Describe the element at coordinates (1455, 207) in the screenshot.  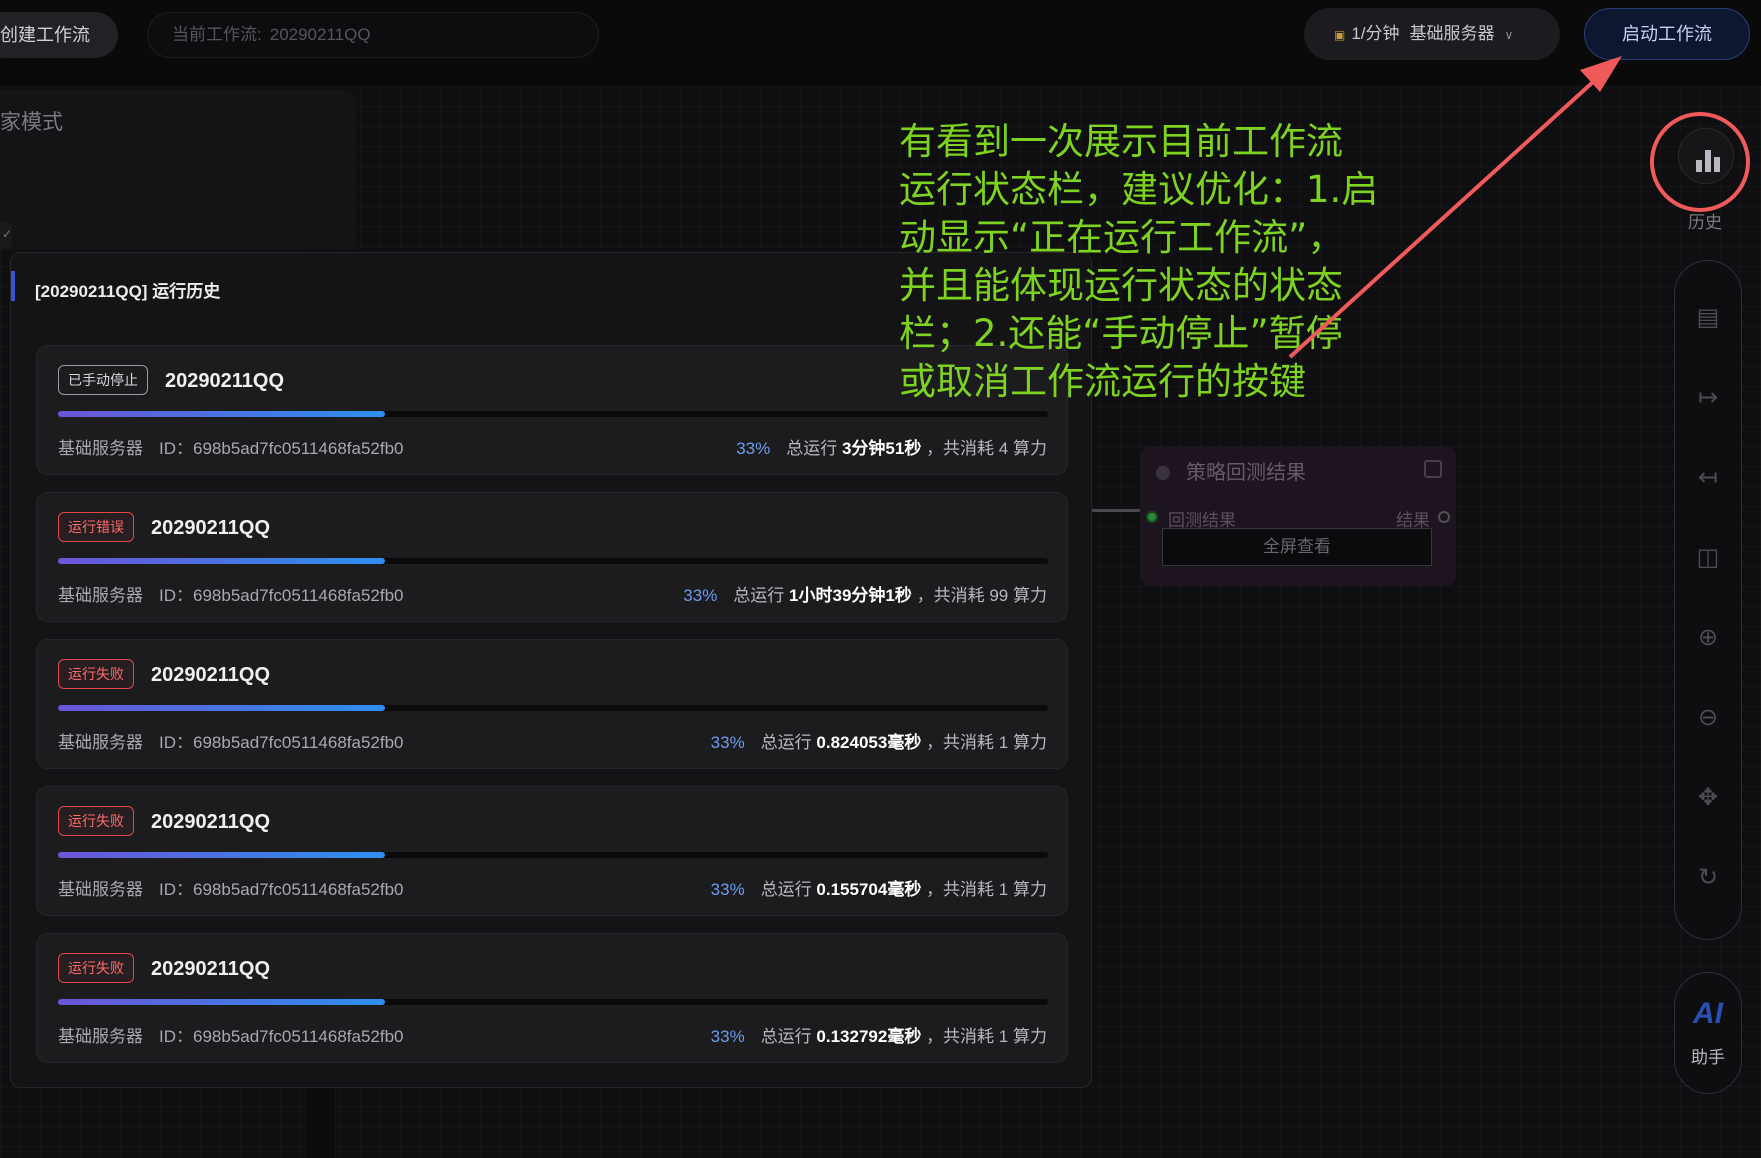
I see `annotation-arrow` at that location.